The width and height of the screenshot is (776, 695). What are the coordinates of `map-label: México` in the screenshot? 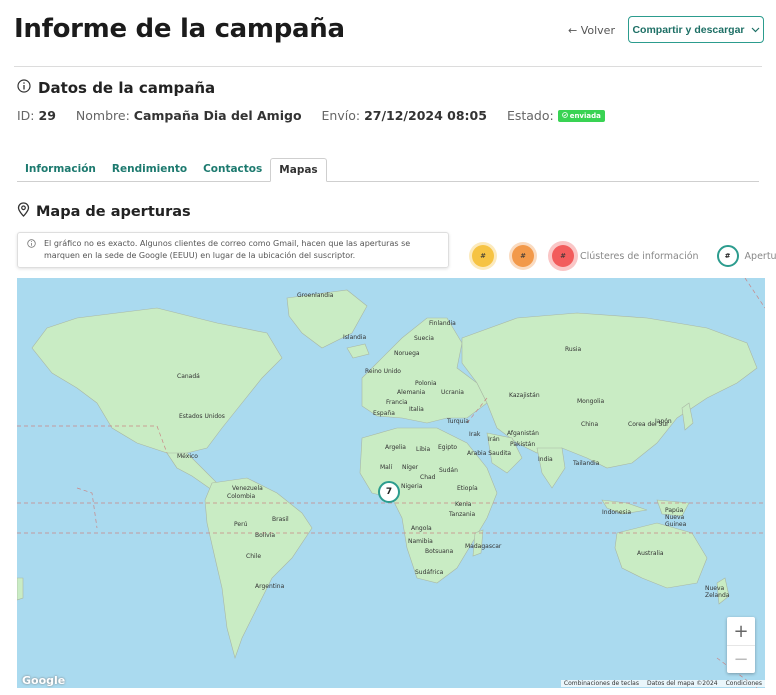 It's located at (187, 456).